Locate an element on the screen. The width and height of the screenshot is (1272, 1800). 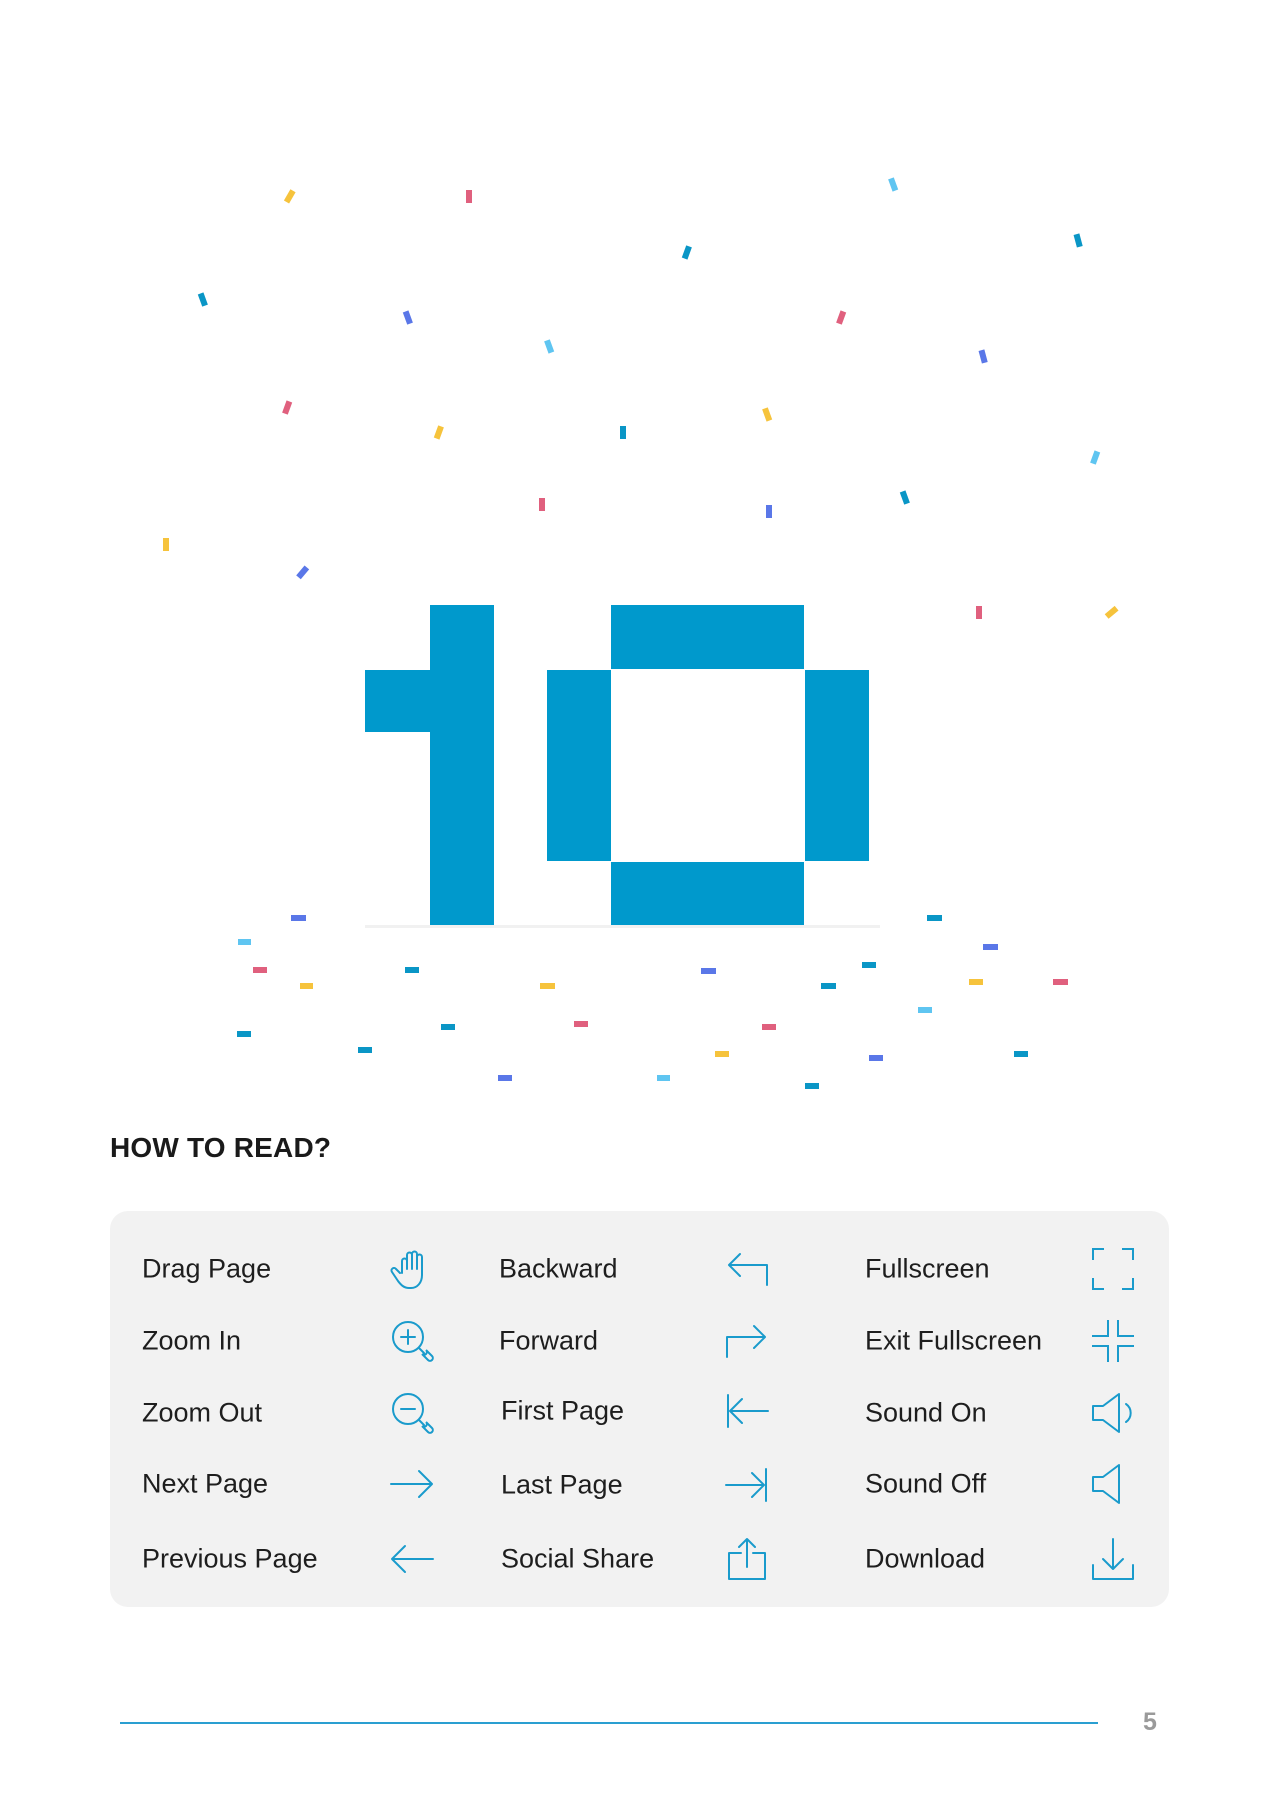
section-title: HOW TO READ? is located at coordinates (221, 1147).